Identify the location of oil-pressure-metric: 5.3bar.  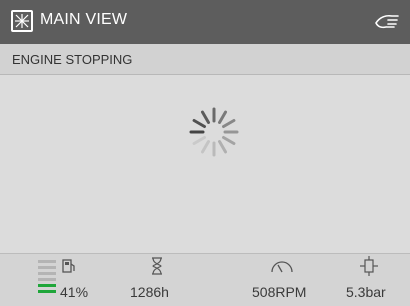
(375, 280).